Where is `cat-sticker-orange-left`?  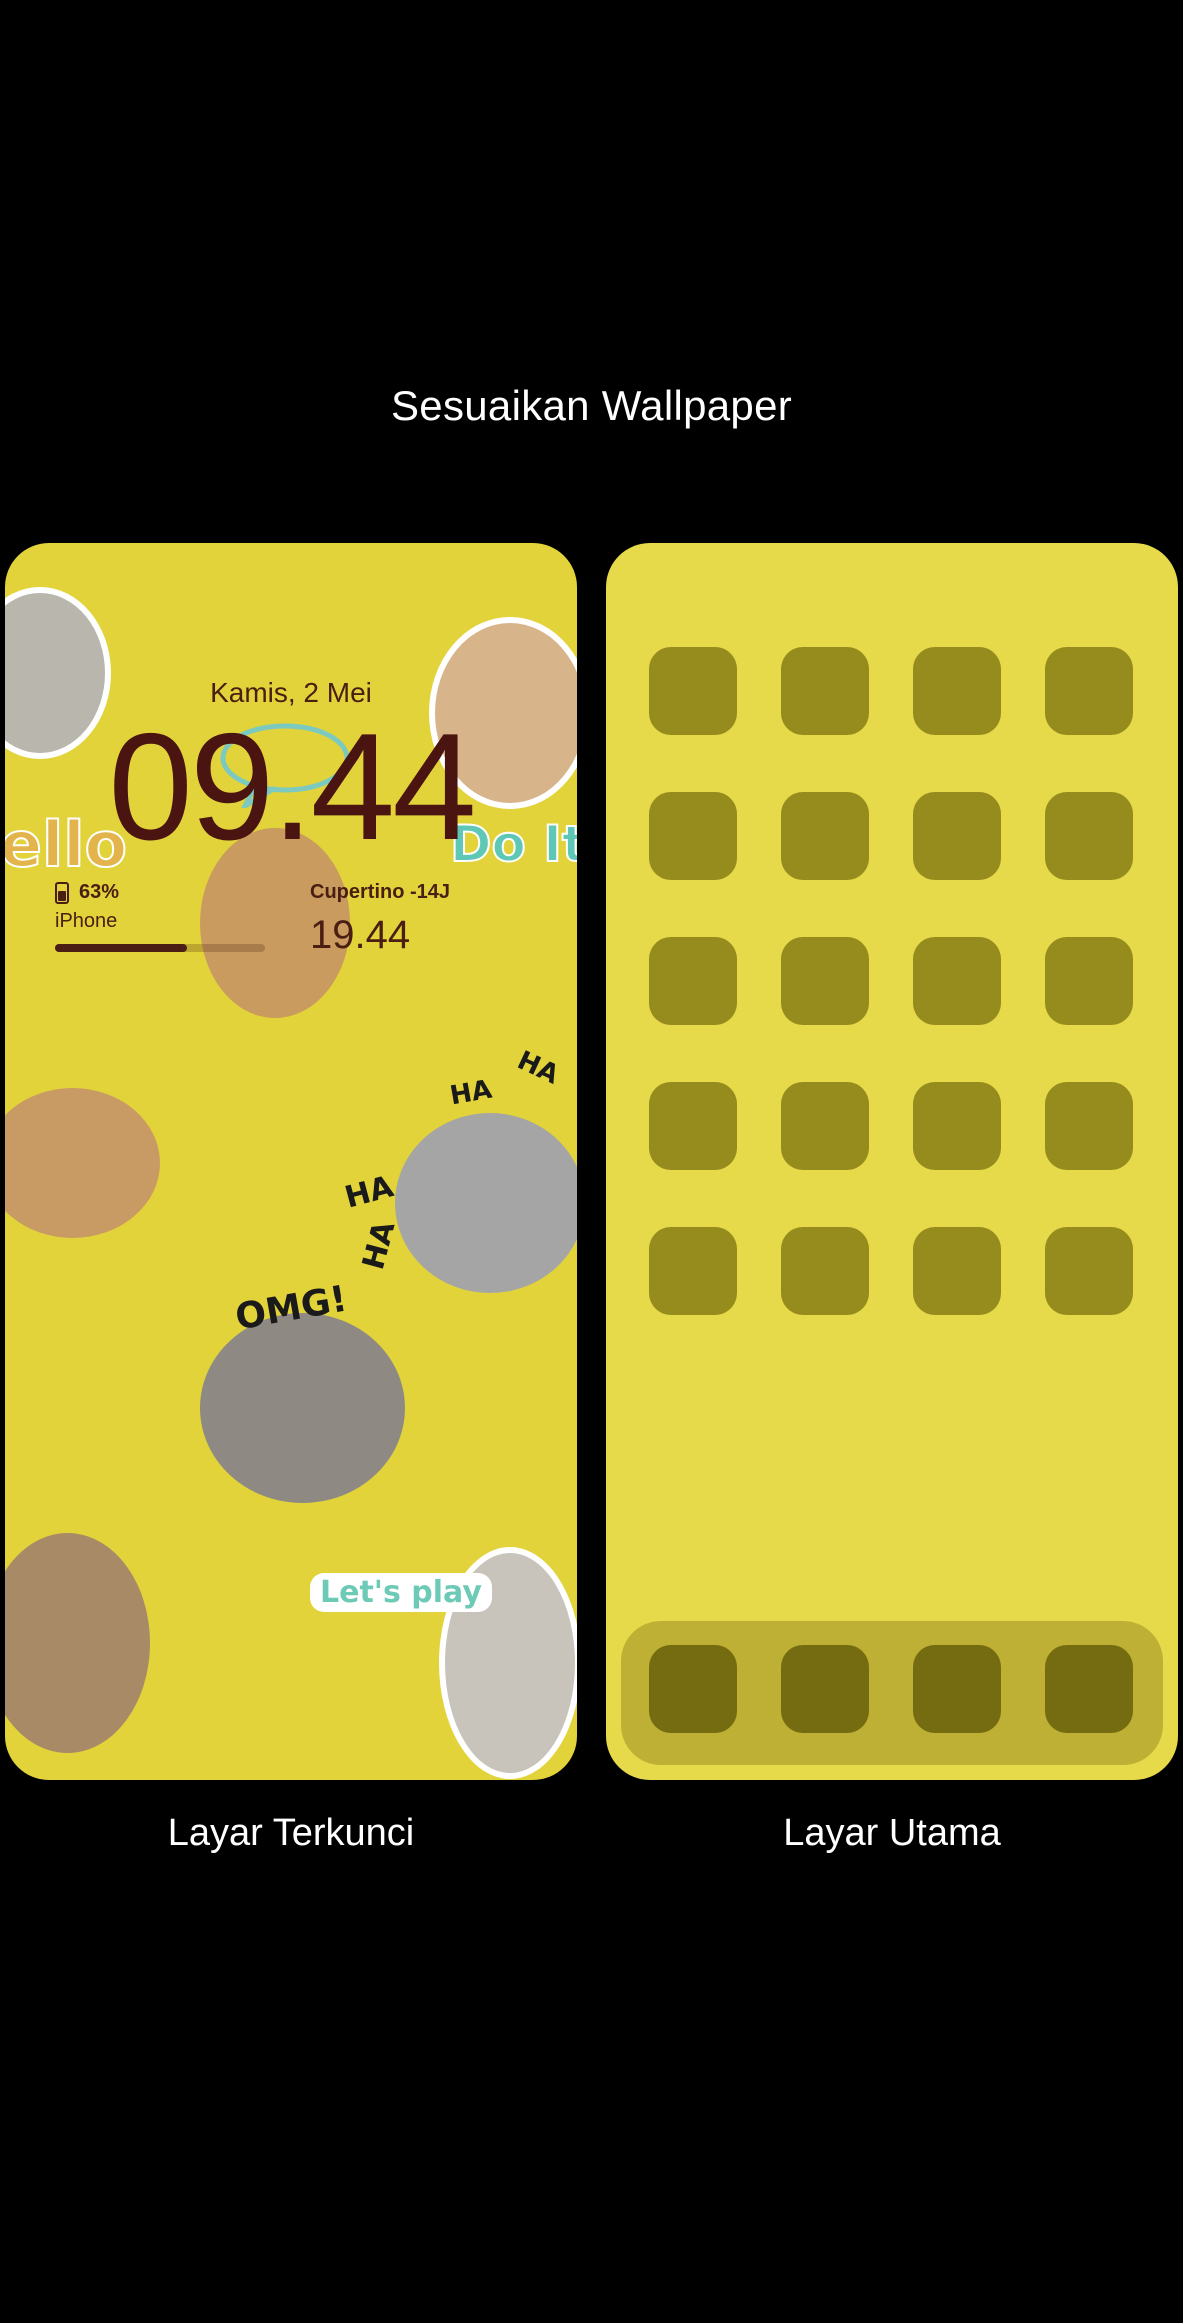 cat-sticker-orange-left is located at coordinates (82, 1163).